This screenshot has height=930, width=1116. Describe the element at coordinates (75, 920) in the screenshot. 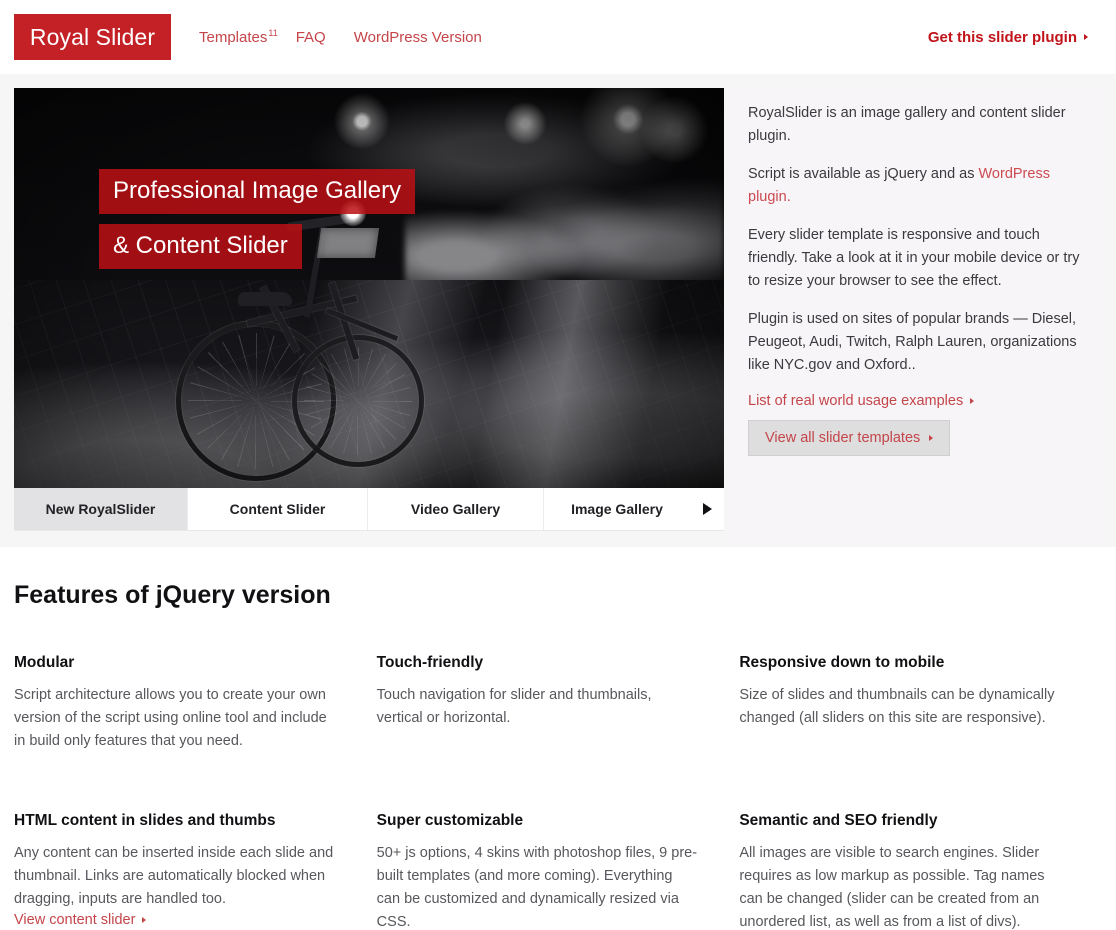

I see `view-content-slider-label: View content slider` at that location.